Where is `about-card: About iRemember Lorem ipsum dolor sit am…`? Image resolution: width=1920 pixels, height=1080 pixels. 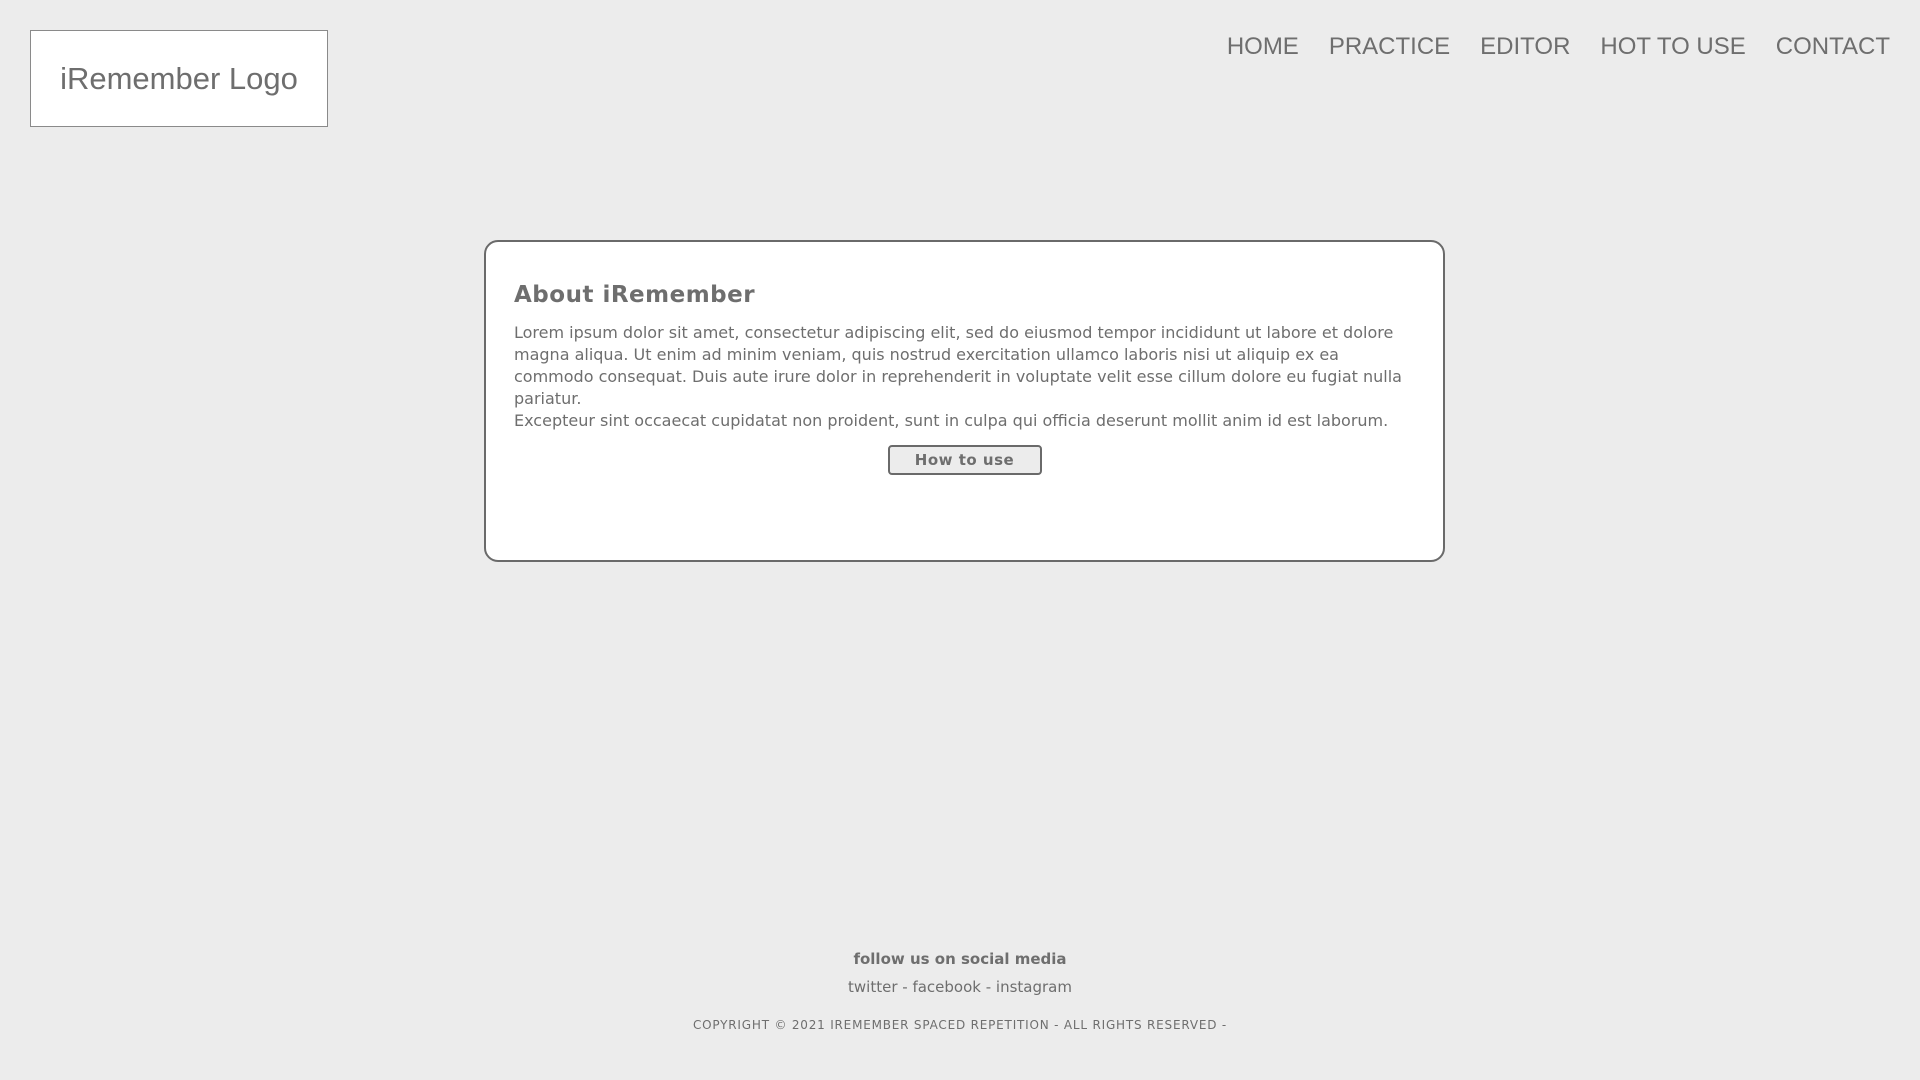 about-card: About iRemember Lorem ipsum dolor sit am… is located at coordinates (964, 401).